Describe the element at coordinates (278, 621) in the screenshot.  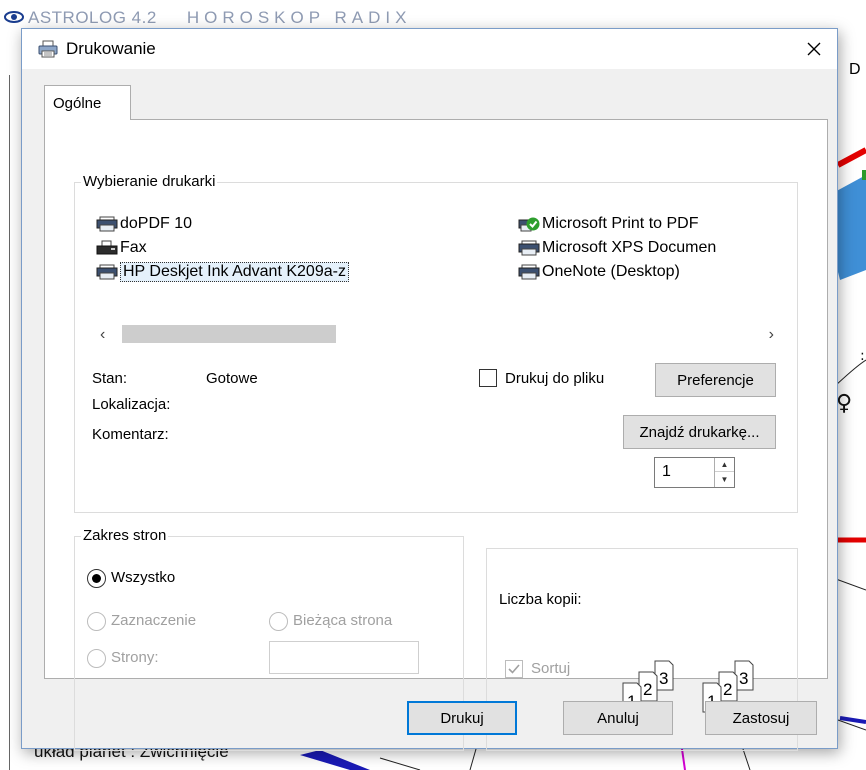
I see `radio-current-page` at that location.